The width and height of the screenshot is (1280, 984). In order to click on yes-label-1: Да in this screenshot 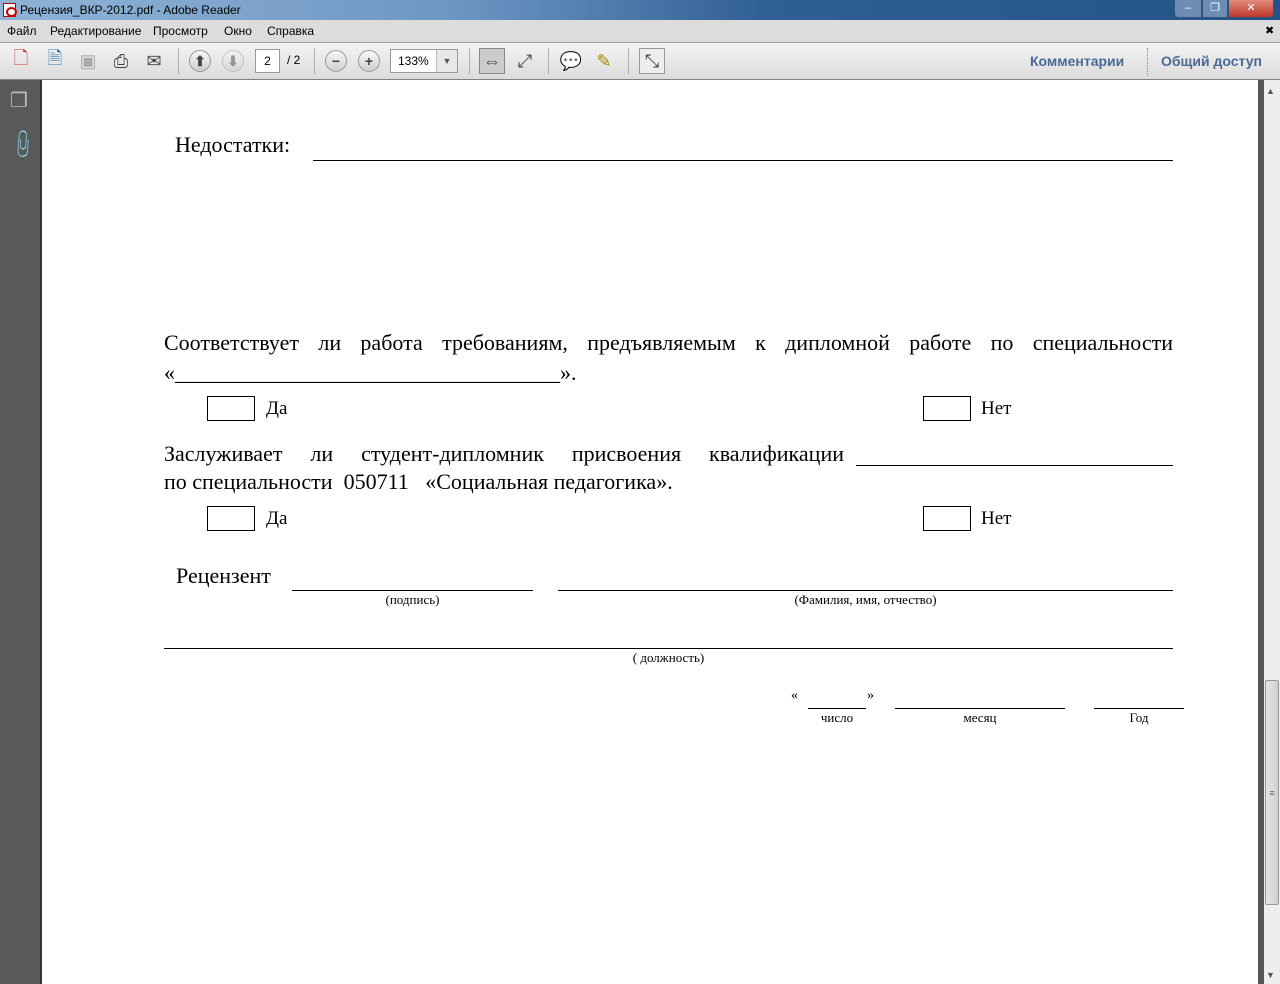, I will do `click(277, 408)`.